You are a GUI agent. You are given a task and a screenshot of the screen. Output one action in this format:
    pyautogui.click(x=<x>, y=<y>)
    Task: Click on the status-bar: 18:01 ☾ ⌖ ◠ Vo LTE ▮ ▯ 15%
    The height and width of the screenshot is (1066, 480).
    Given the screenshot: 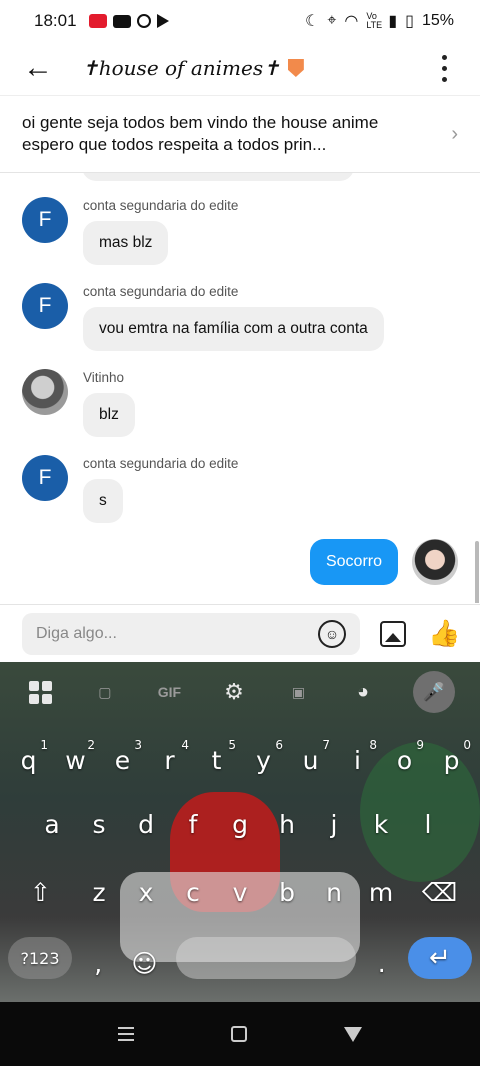 What is the action you would take?
    pyautogui.click(x=240, y=21)
    